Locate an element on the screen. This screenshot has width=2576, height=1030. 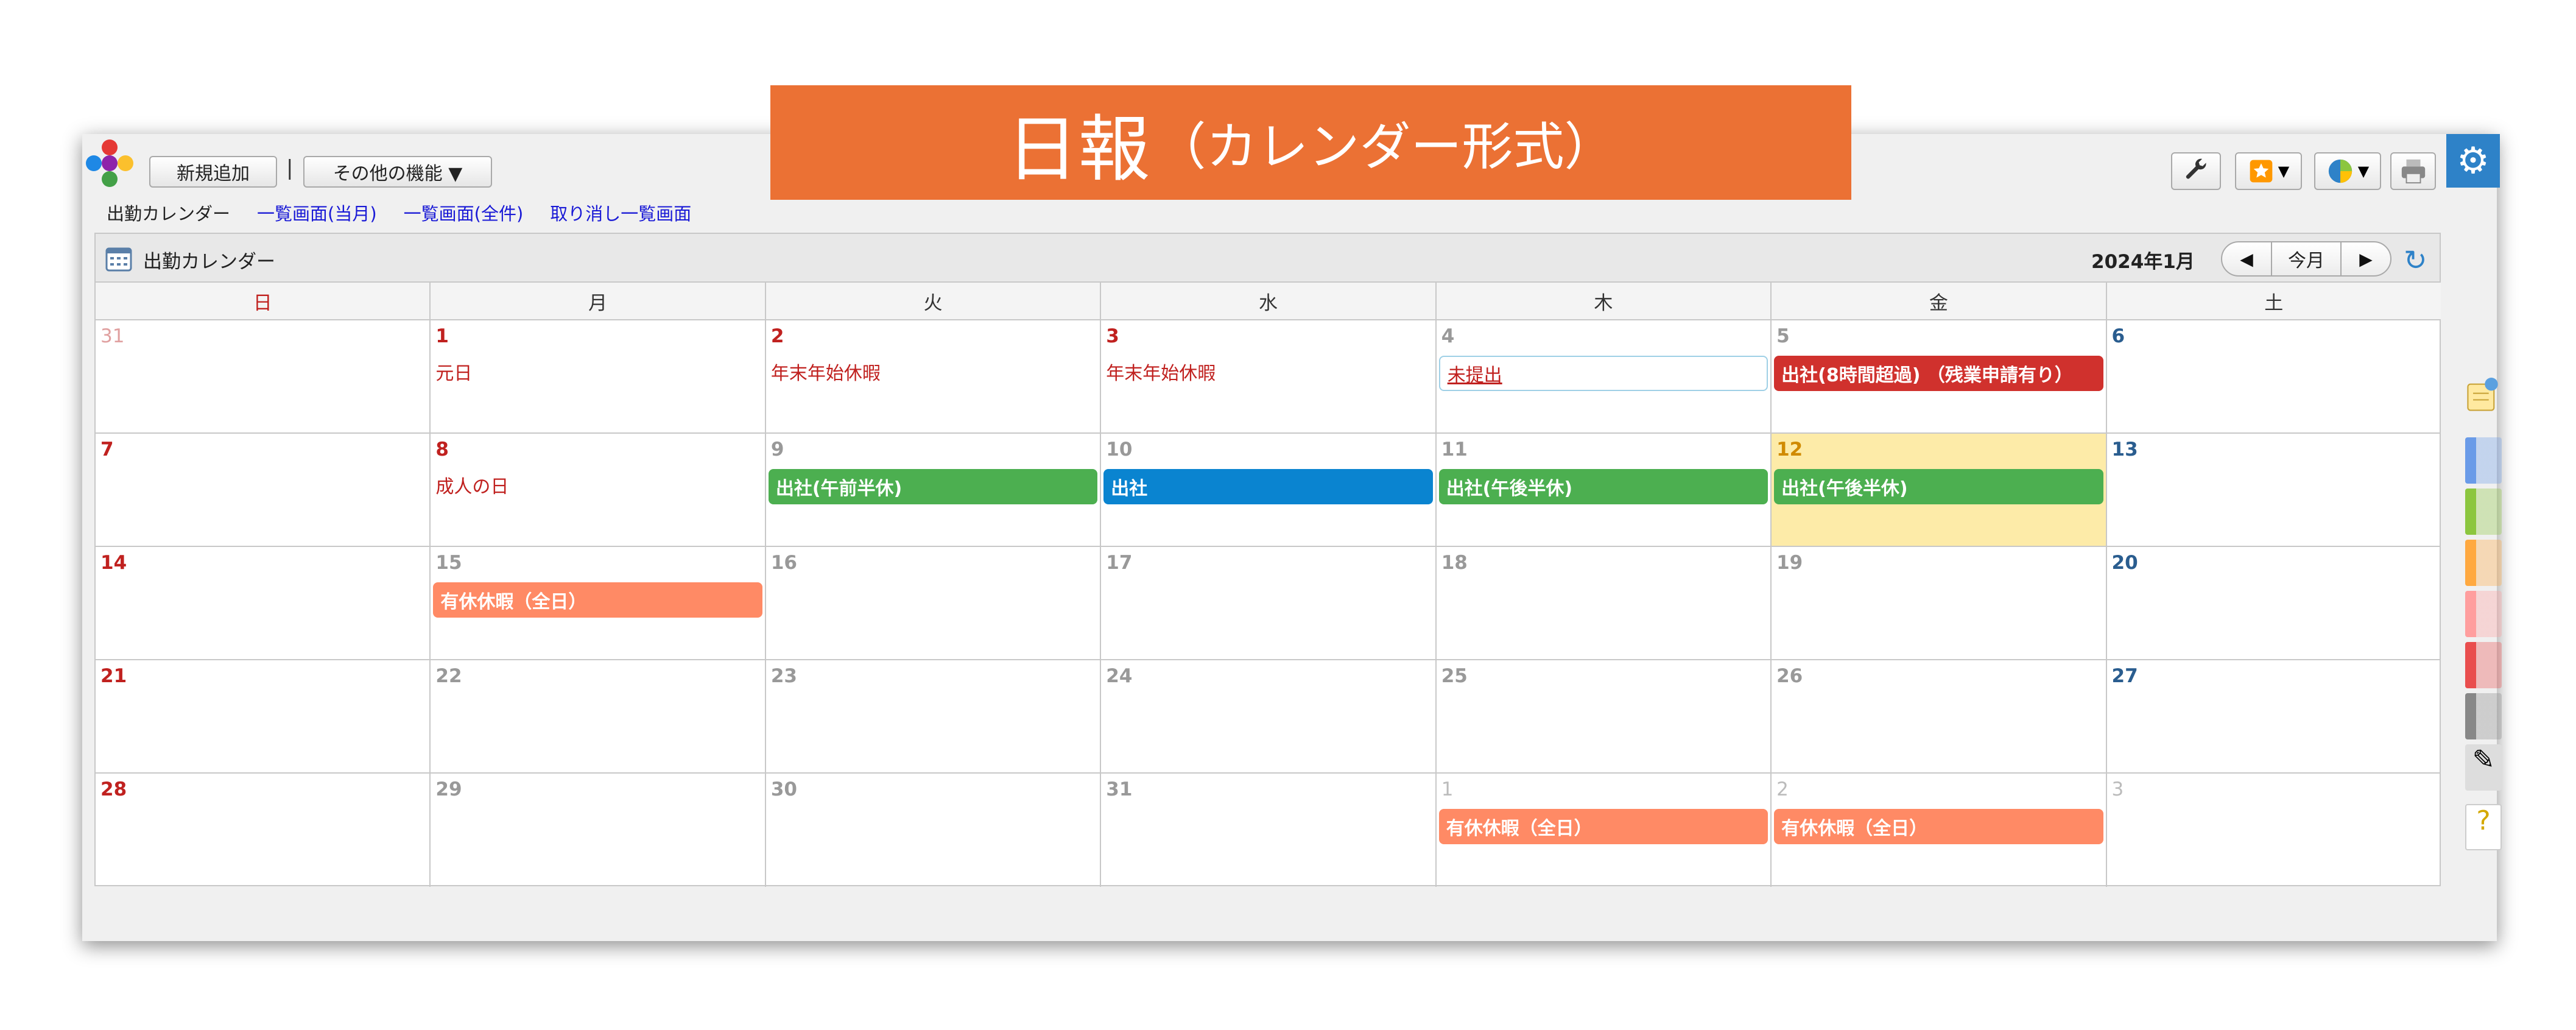
calendar-day-cell: 19 is located at coordinates (1939, 603).